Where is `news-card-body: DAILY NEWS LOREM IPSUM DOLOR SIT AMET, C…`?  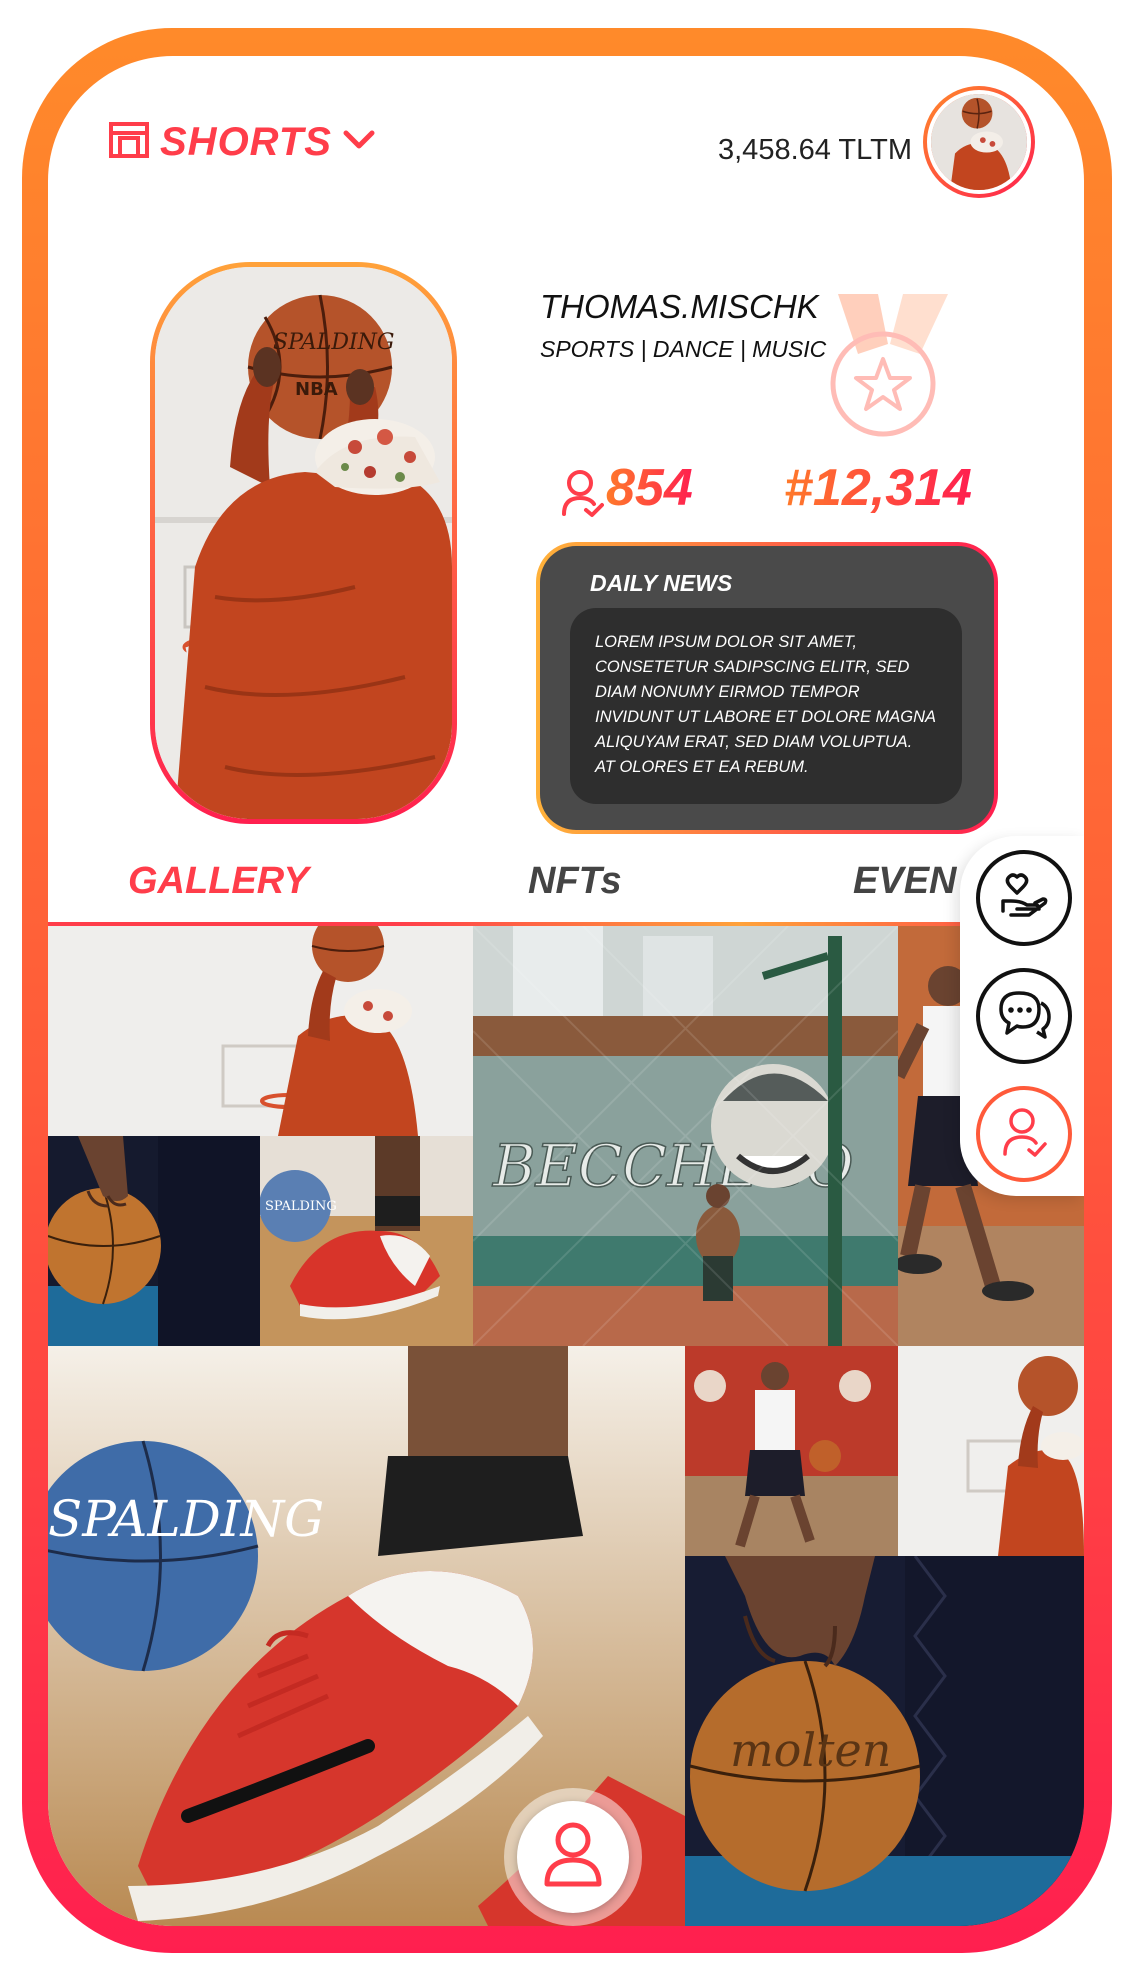 news-card-body: DAILY NEWS LOREM IPSUM DOLOR SIT AMET, C… is located at coordinates (767, 688).